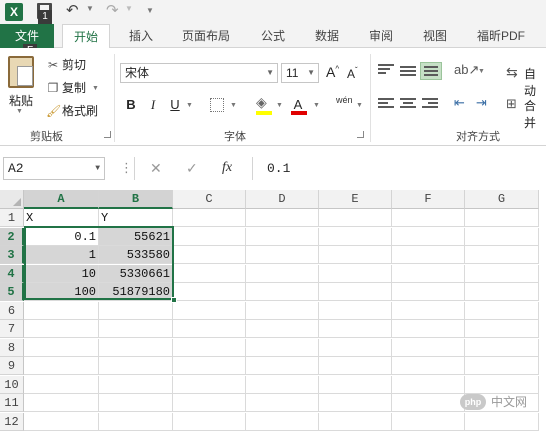  What do you see at coordinates (502, 292) in the screenshot?
I see `cell-g5` at bounding box center [502, 292].